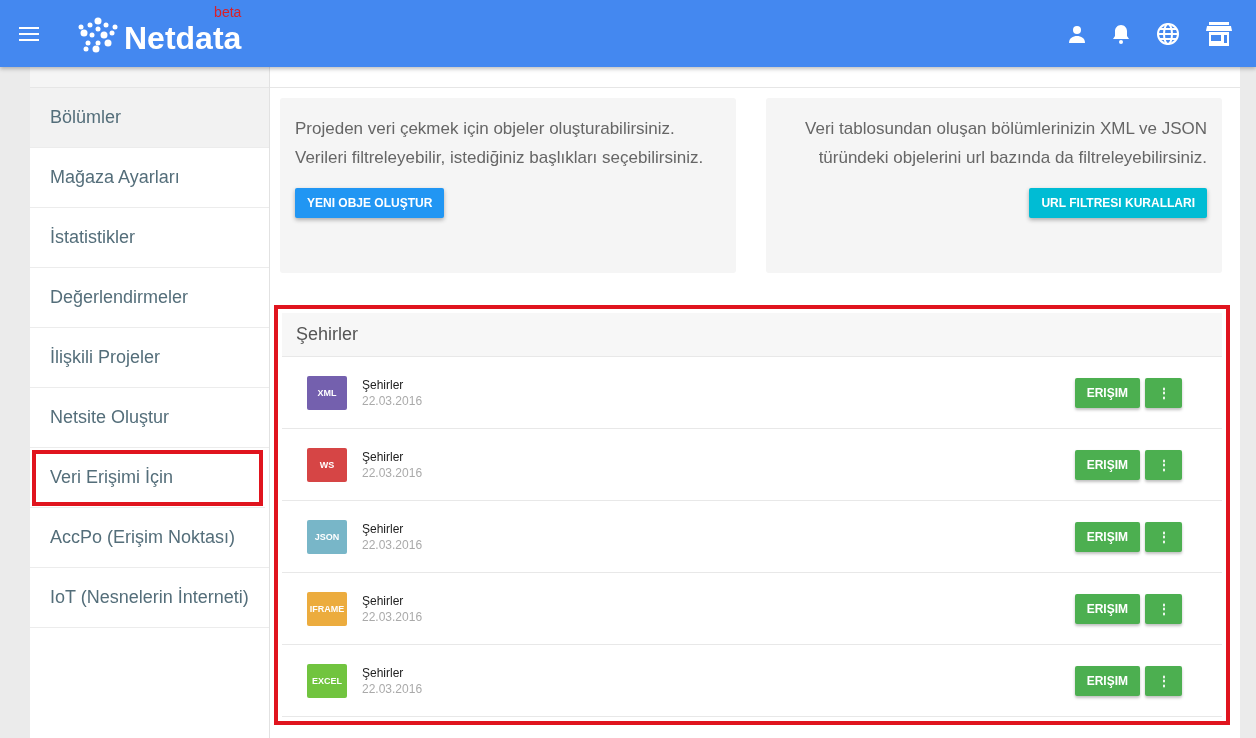  Describe the element at coordinates (327, 608) in the screenshot. I see `format-badge: IFRAME` at that location.